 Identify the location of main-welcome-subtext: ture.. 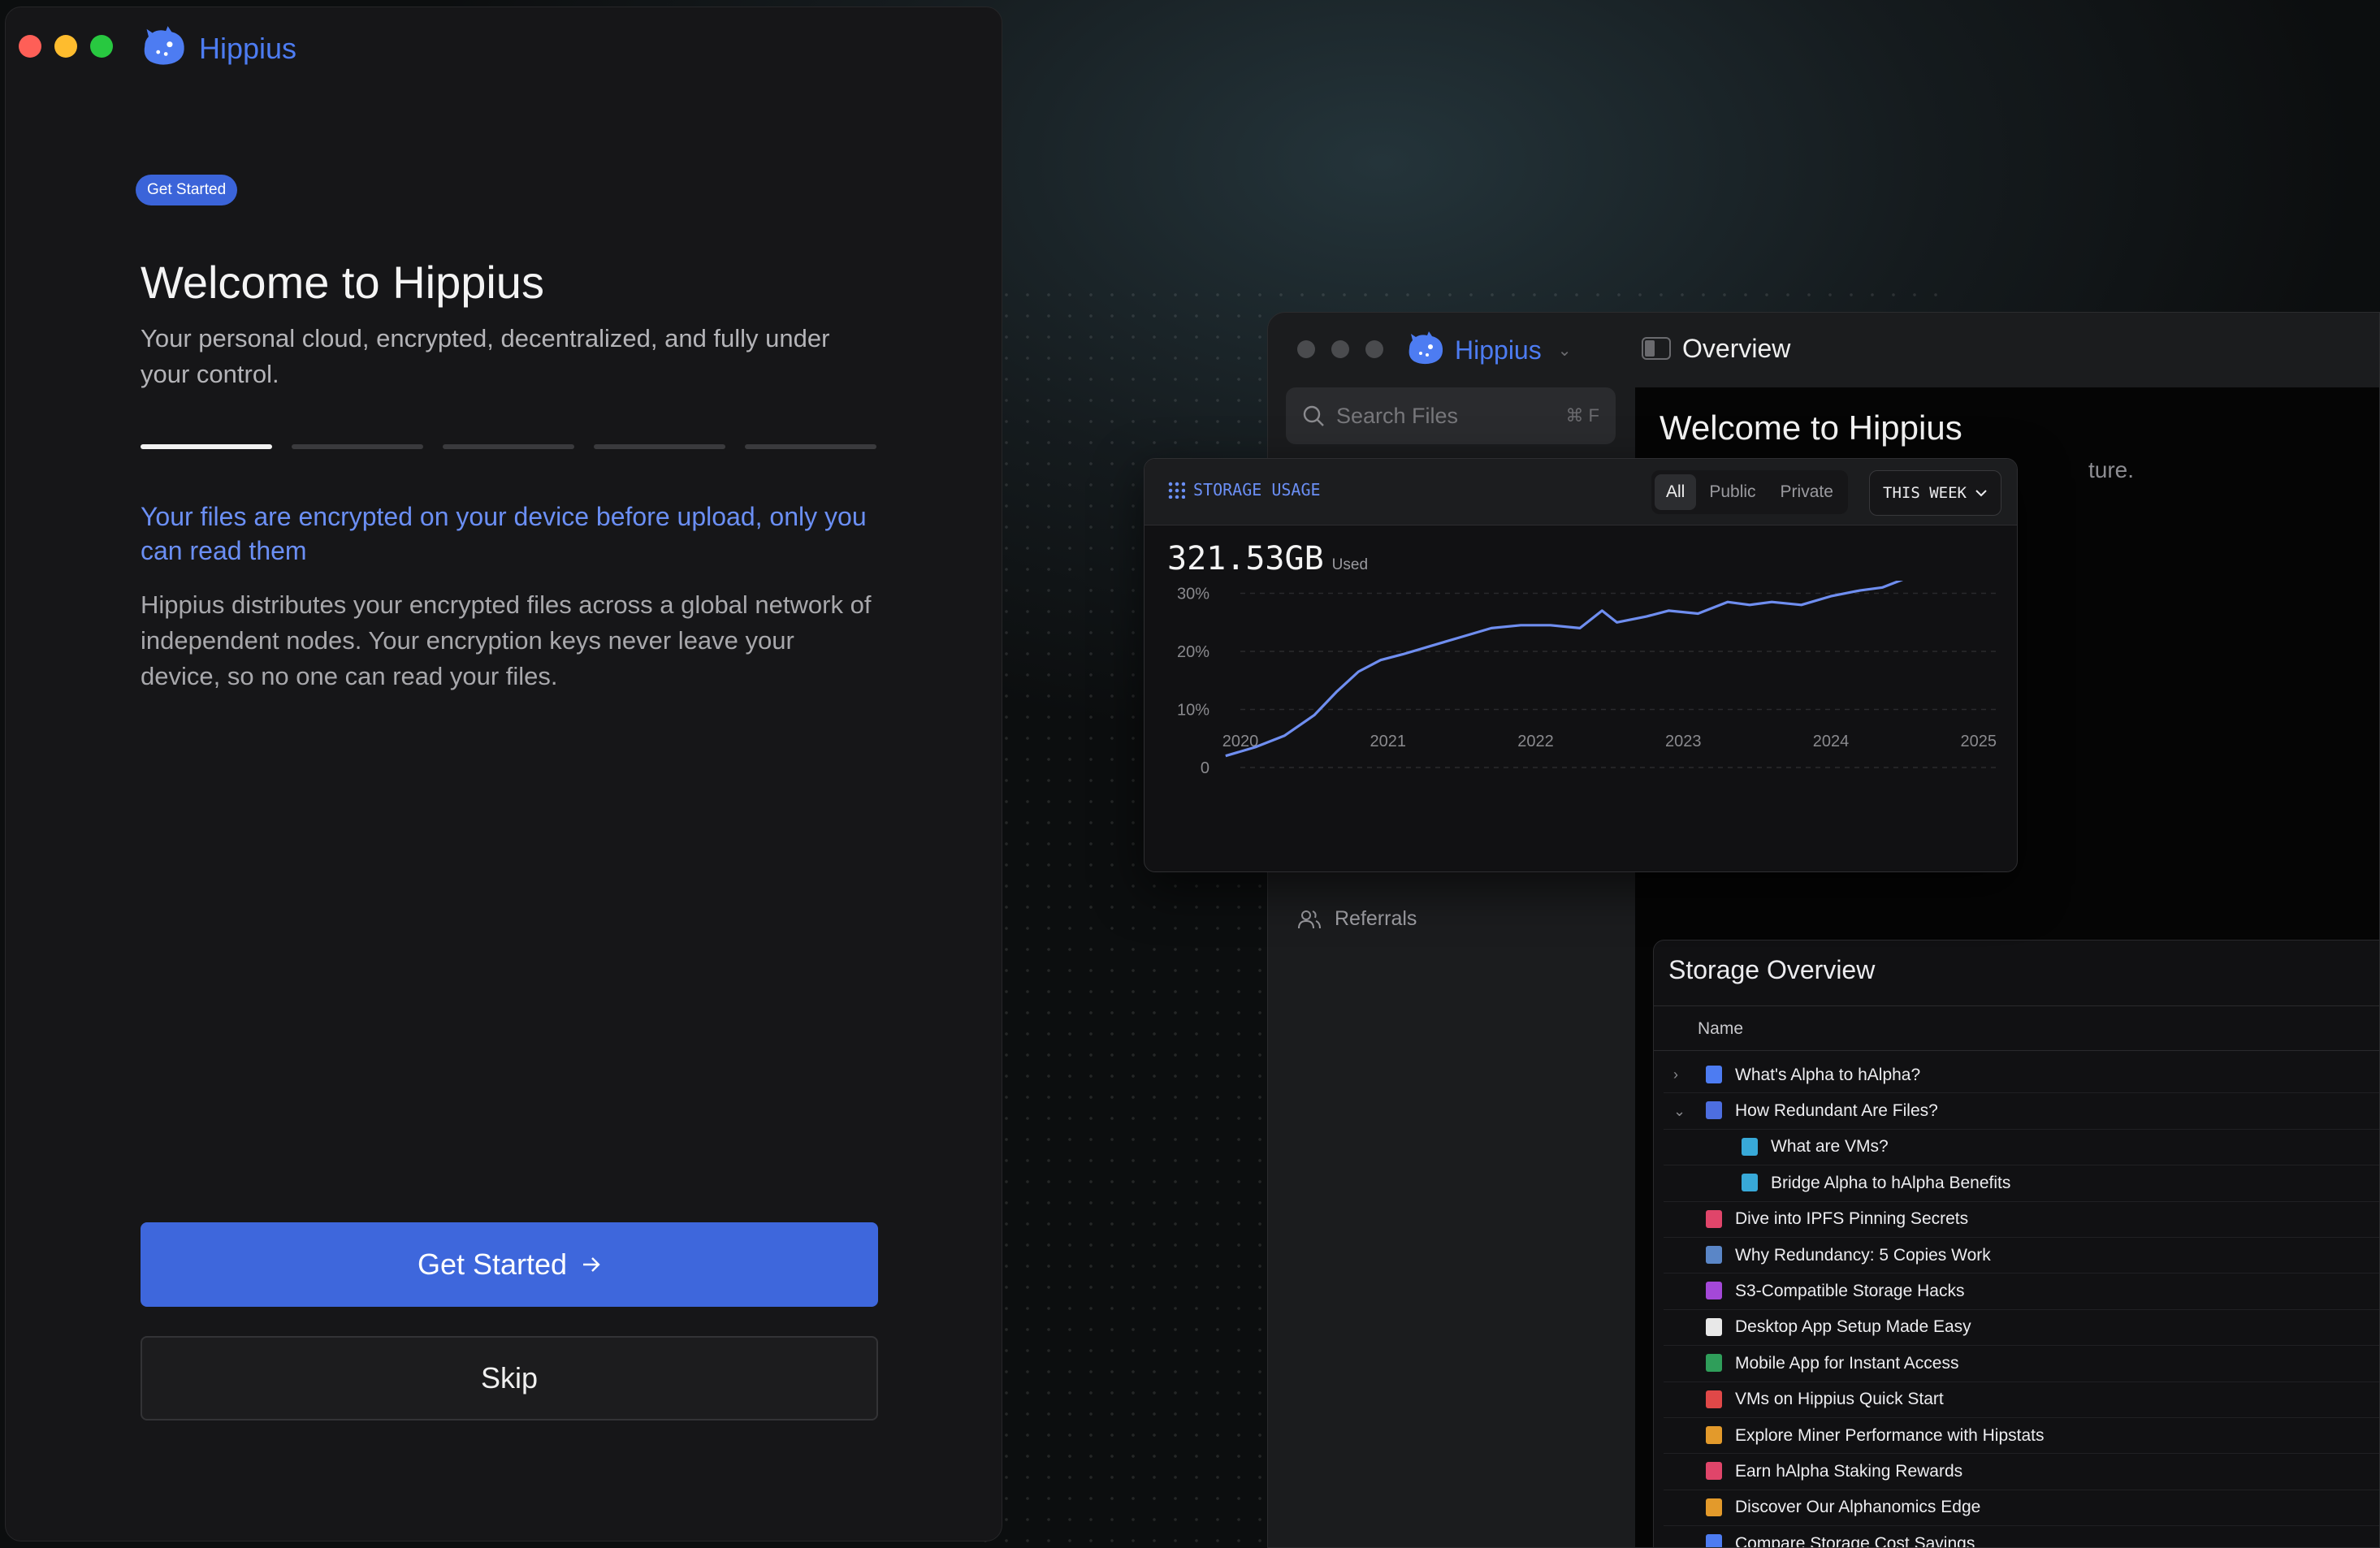
(2111, 470).